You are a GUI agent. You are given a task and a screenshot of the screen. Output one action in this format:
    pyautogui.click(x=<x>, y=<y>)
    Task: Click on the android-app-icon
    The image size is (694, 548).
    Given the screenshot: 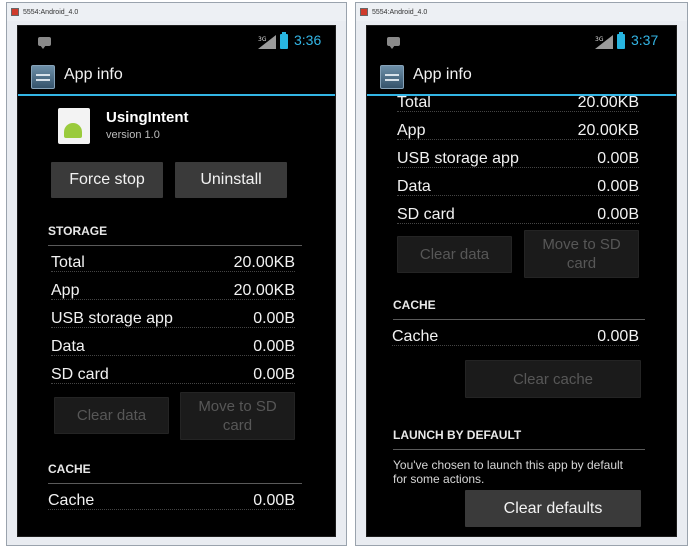 What is the action you would take?
    pyautogui.click(x=74, y=126)
    